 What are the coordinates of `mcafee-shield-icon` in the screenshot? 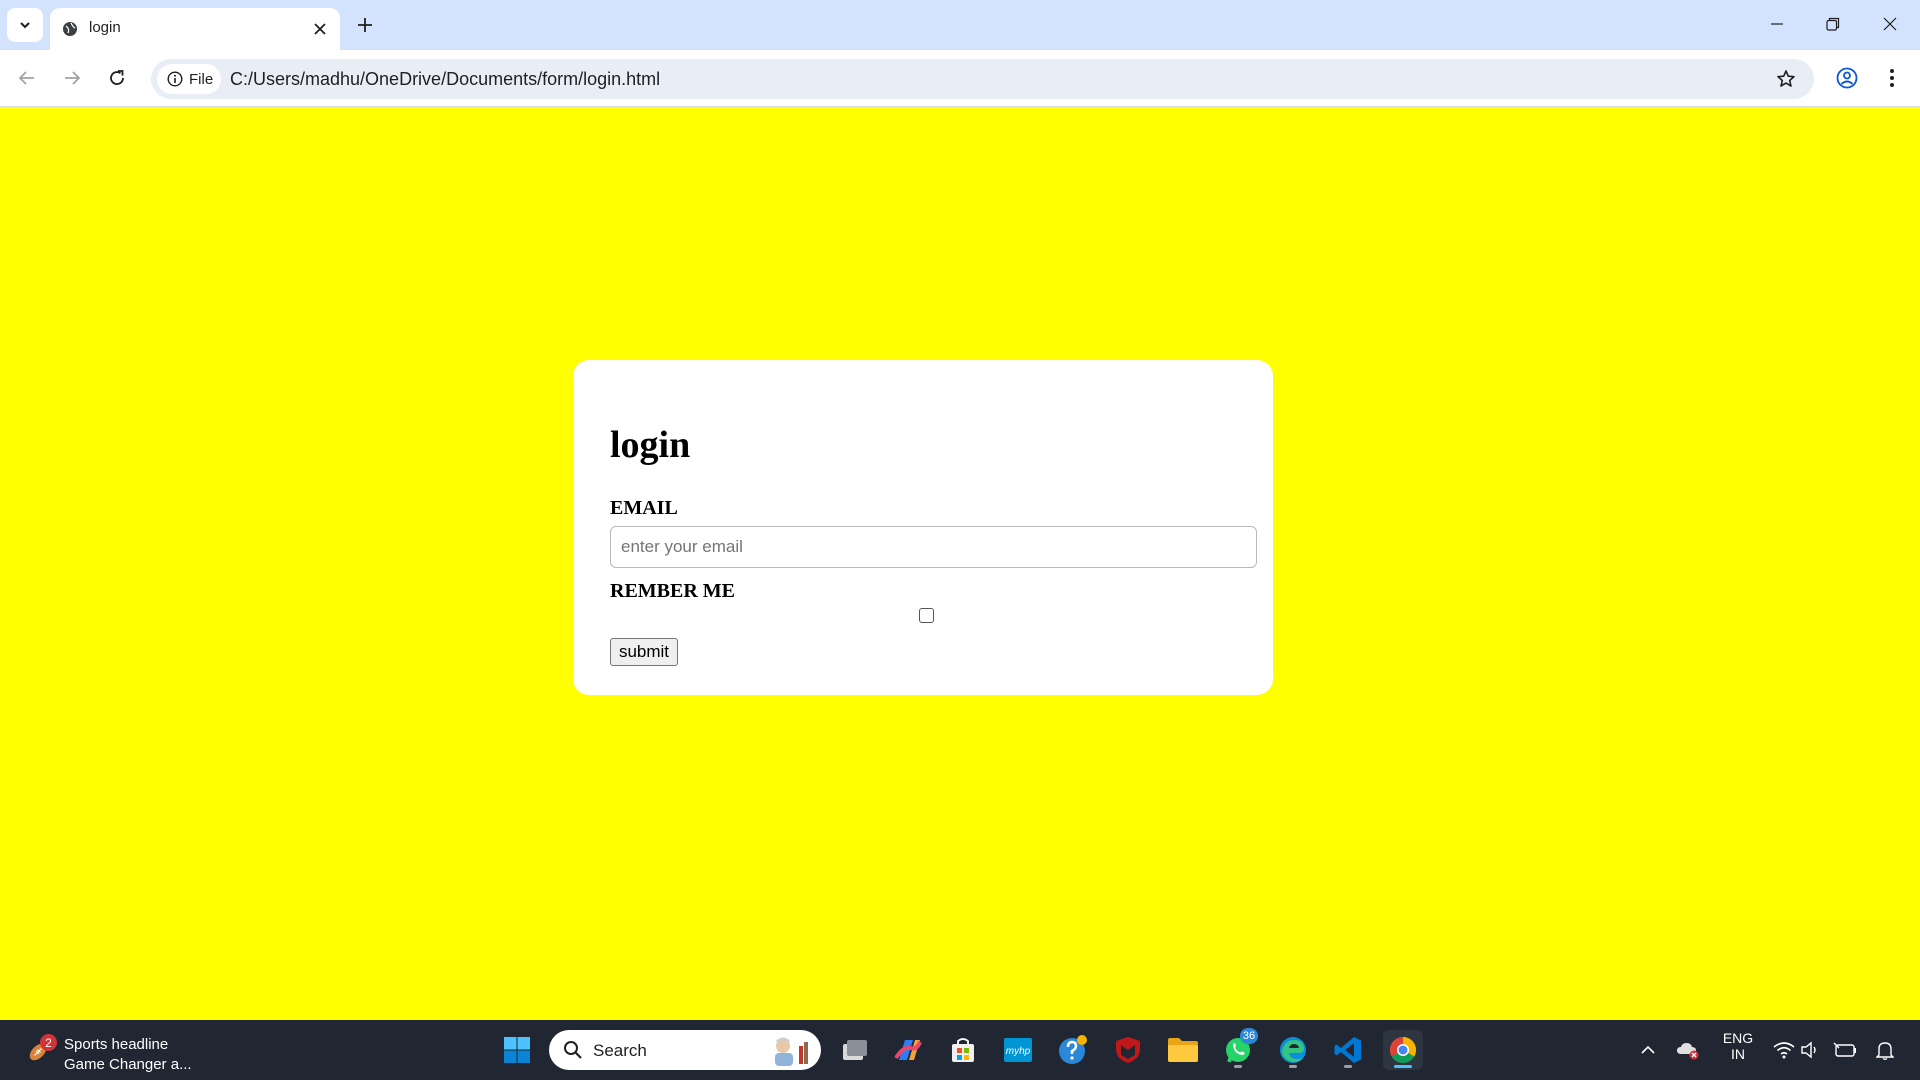 It's located at (1128, 1050).